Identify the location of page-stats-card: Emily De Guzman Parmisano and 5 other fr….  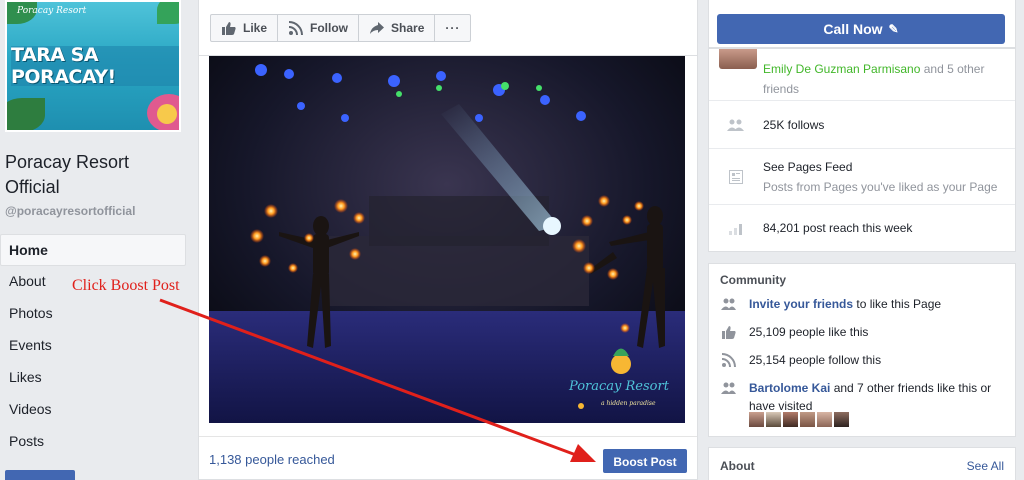
(862, 150).